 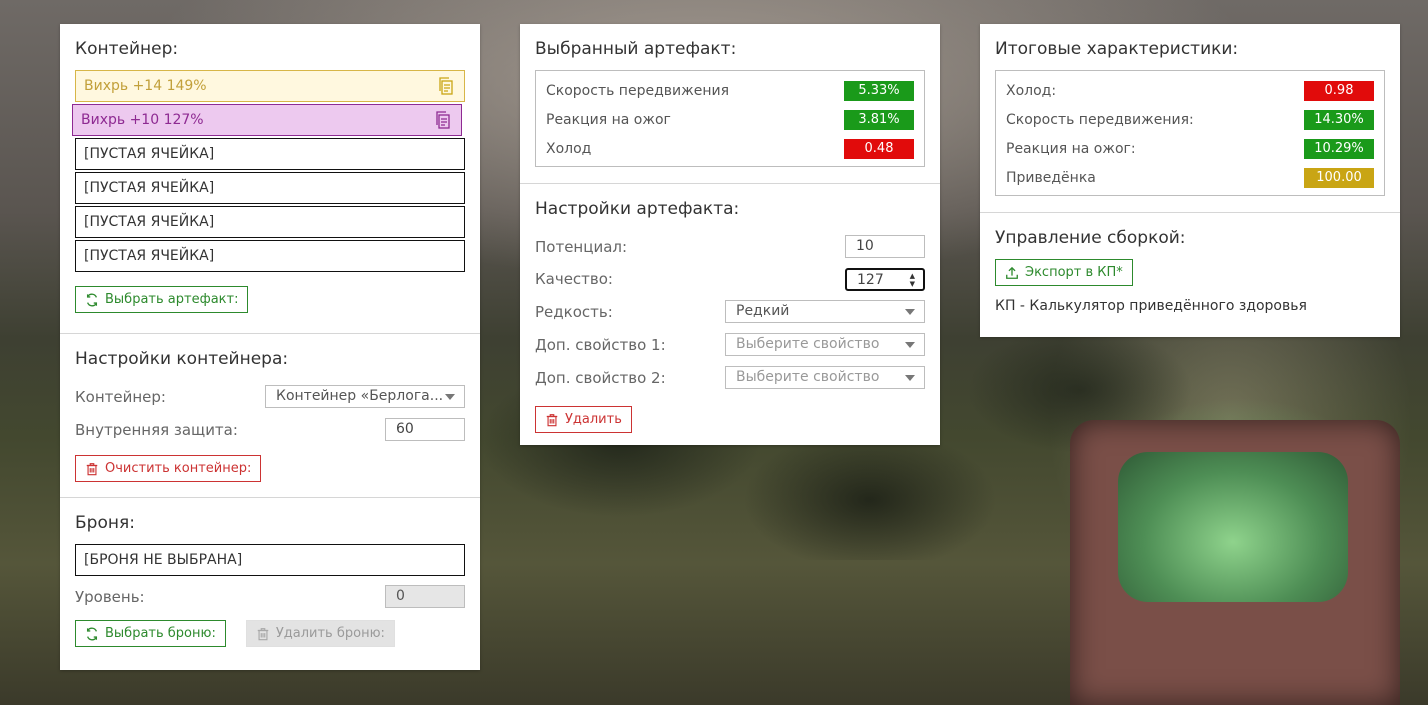 I want to click on container-title: Контейнер:, so click(x=127, y=49).